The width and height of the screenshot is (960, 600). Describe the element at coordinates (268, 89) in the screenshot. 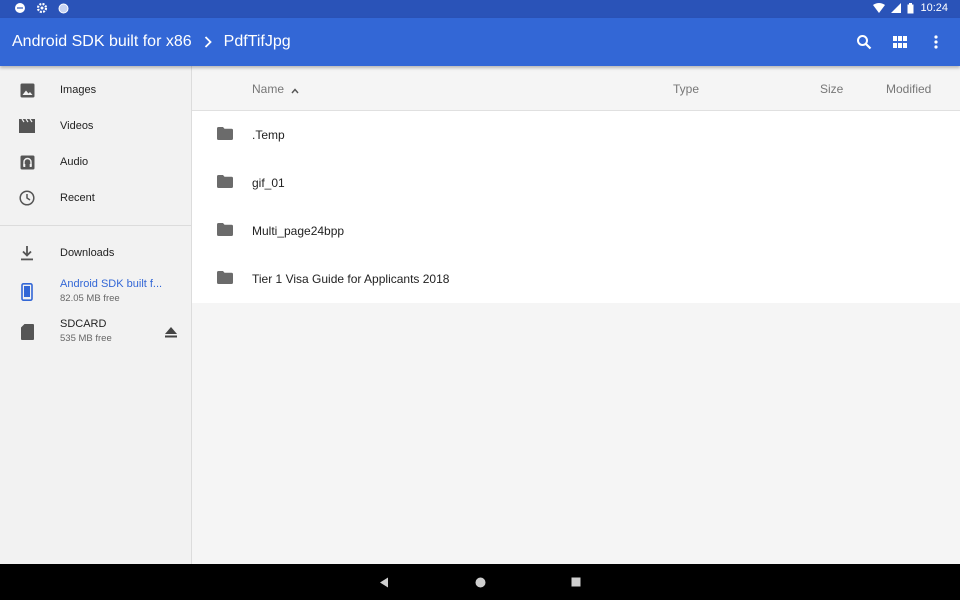

I see `column-name-label: Name` at that location.